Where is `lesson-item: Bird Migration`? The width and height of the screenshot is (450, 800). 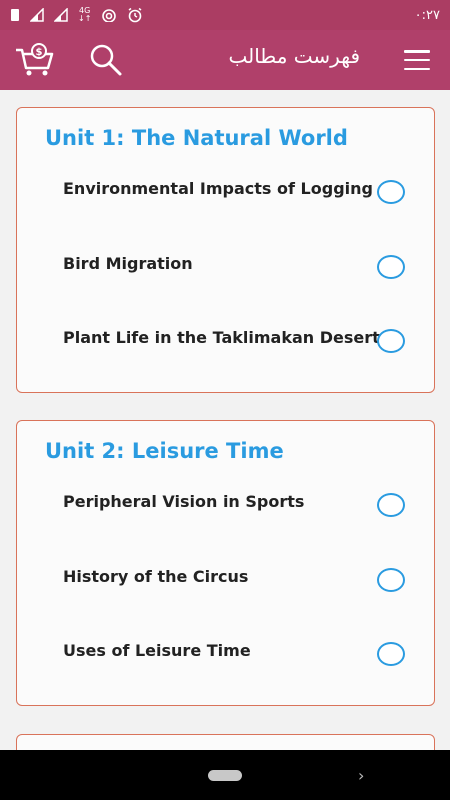 lesson-item: Bird Migration is located at coordinates (228, 264).